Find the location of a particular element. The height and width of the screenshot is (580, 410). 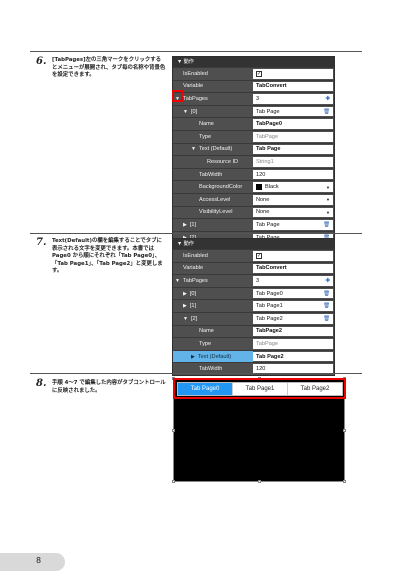

property-row: BackgroundColor Black ▼ is located at coordinates (253, 186).